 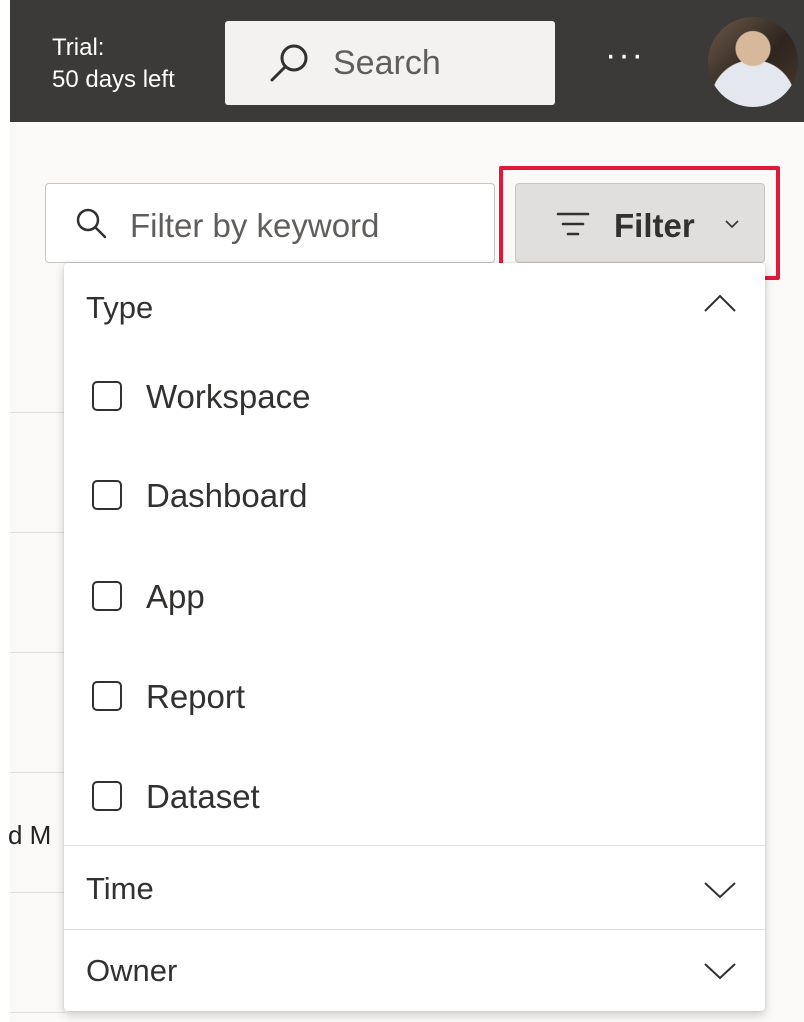 I want to click on option-label: Report, so click(x=196, y=696).